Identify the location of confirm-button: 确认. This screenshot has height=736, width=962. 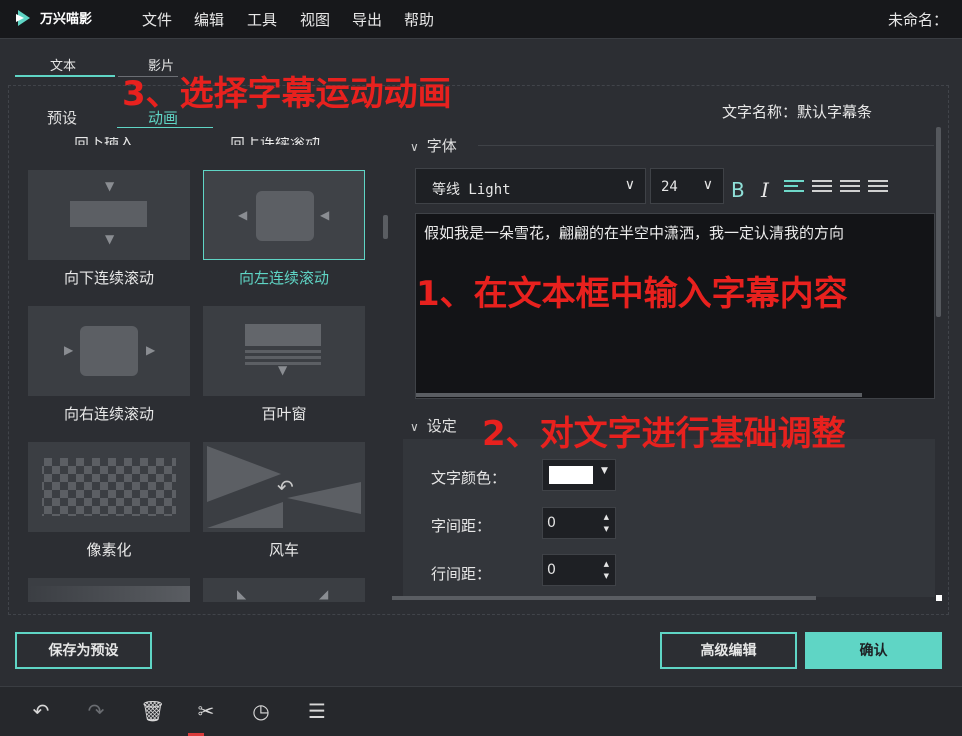
(873, 650).